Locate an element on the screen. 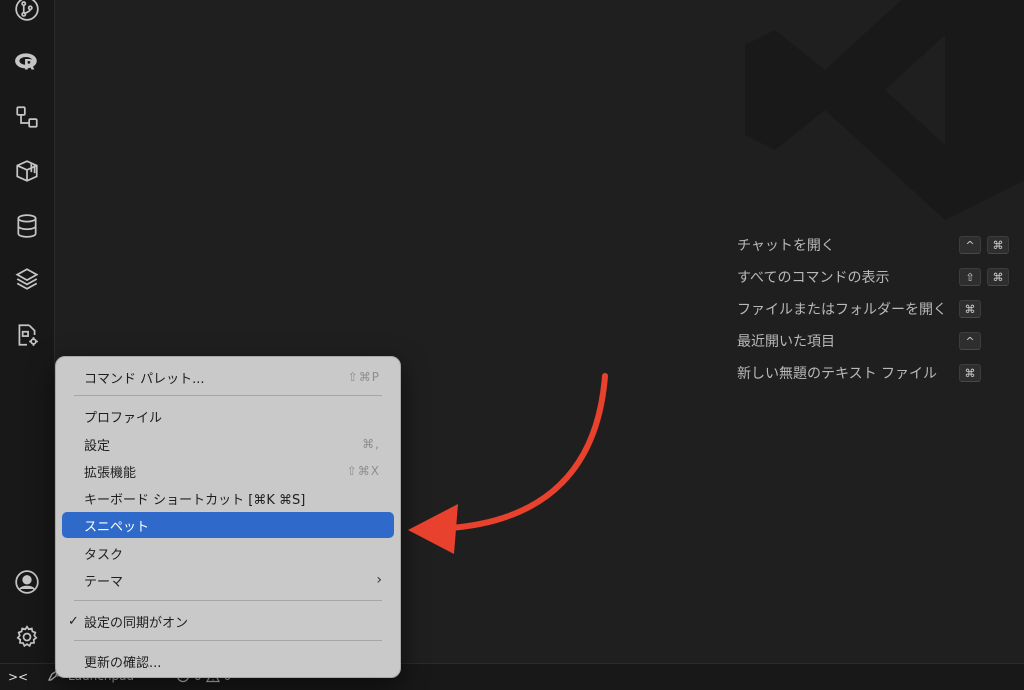 The height and width of the screenshot is (690, 1024). menu-shortcut: ⇧⌘X is located at coordinates (363, 471).